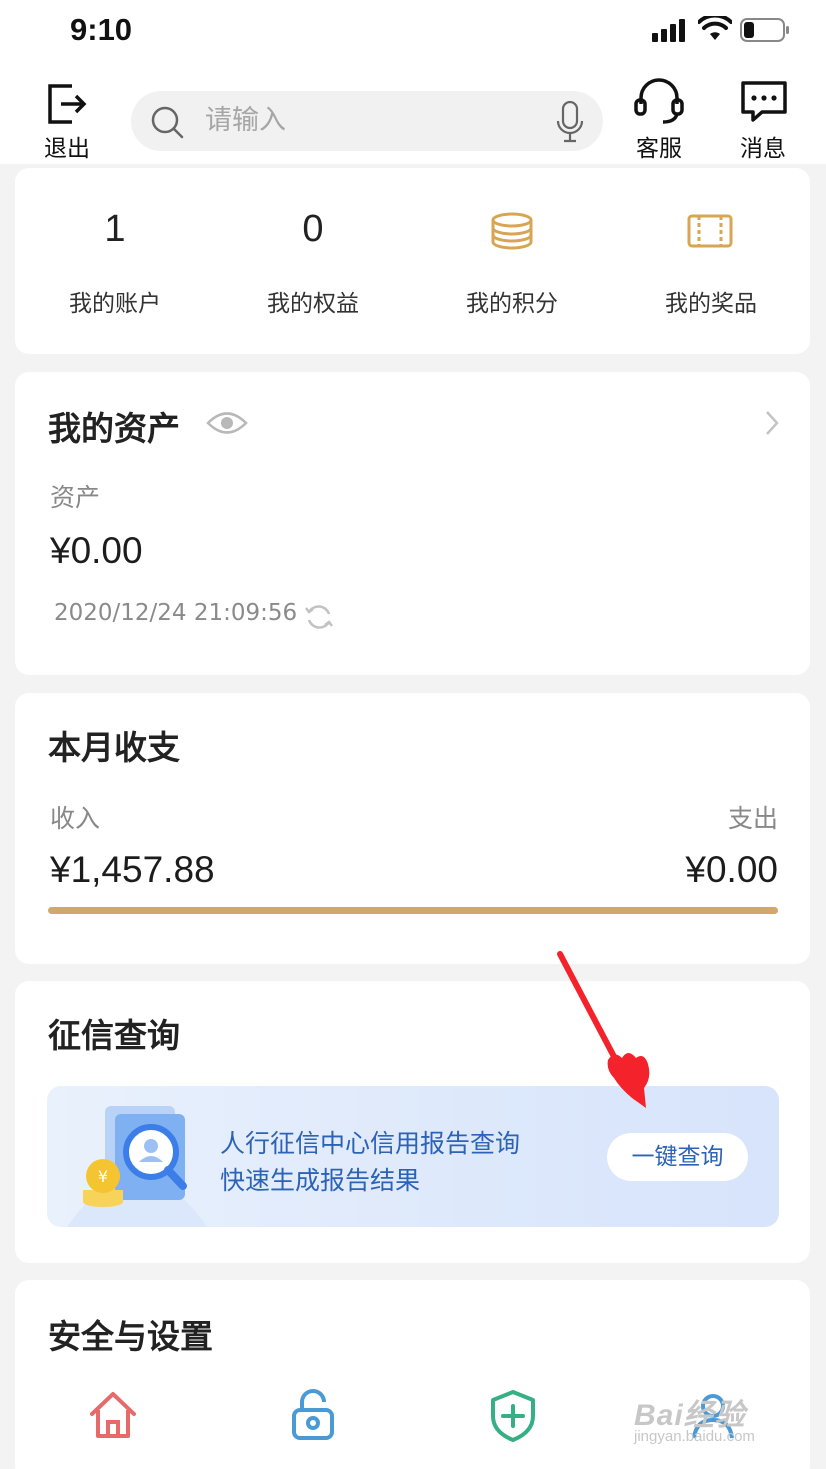 The height and width of the screenshot is (1469, 826). What do you see at coordinates (370, 1143) in the screenshot?
I see `banner-line-1: 人行征信中心信用报告查询` at bounding box center [370, 1143].